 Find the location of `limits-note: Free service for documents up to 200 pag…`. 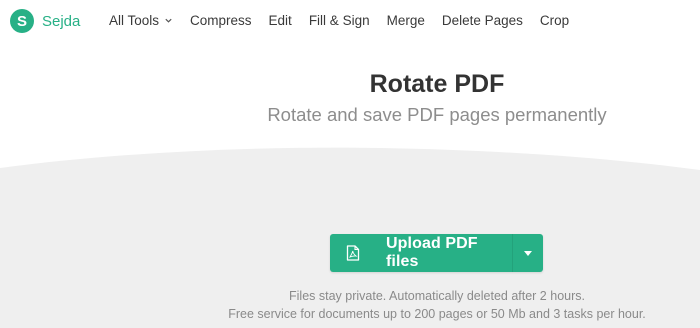

limits-note: Free service for documents up to 200 pag… is located at coordinates (437, 314).